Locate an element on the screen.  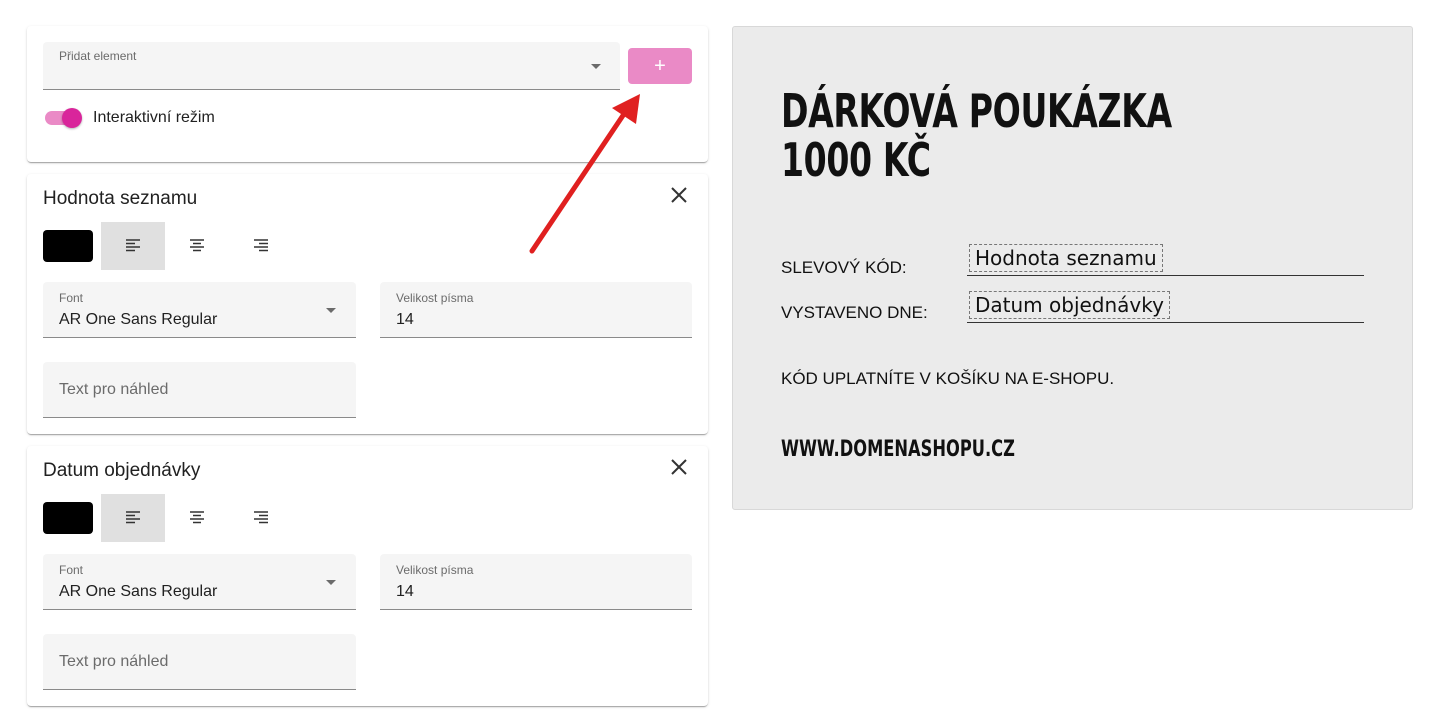
voucher-title-line1: DÁRKOVÁ POUKÁZKA is located at coordinates (976, 111).